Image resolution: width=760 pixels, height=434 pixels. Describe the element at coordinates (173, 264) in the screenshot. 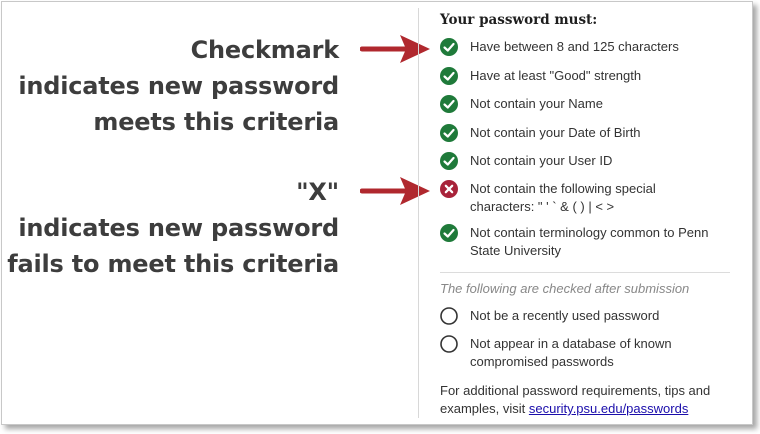

I see `annotation-line: fails to meet this criteria` at that location.